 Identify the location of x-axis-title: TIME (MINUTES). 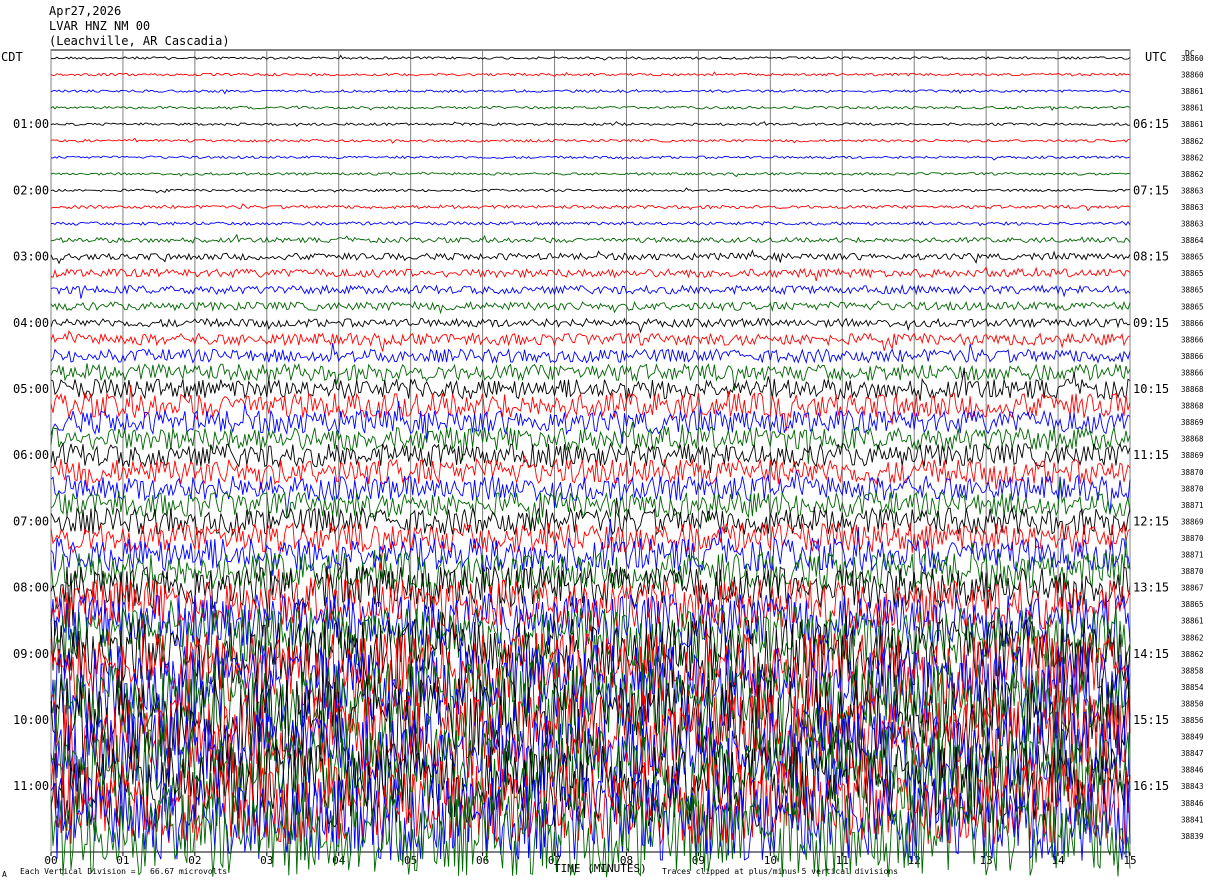
(600, 868).